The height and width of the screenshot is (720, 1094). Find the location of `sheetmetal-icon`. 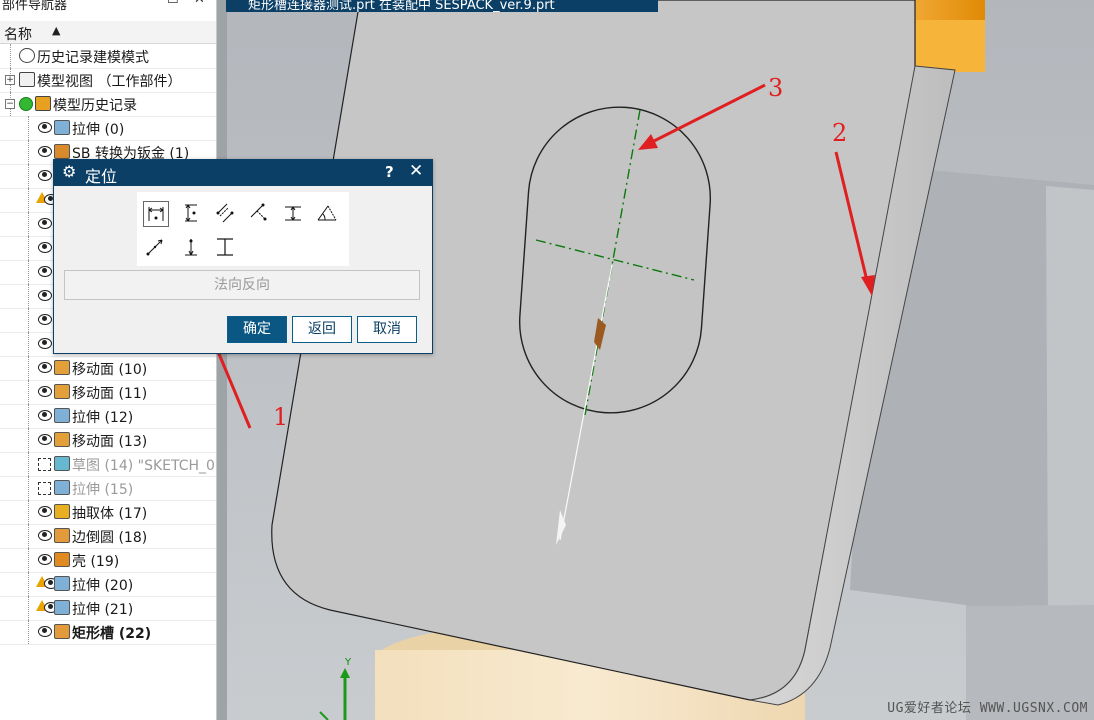

sheetmetal-icon is located at coordinates (62, 151).